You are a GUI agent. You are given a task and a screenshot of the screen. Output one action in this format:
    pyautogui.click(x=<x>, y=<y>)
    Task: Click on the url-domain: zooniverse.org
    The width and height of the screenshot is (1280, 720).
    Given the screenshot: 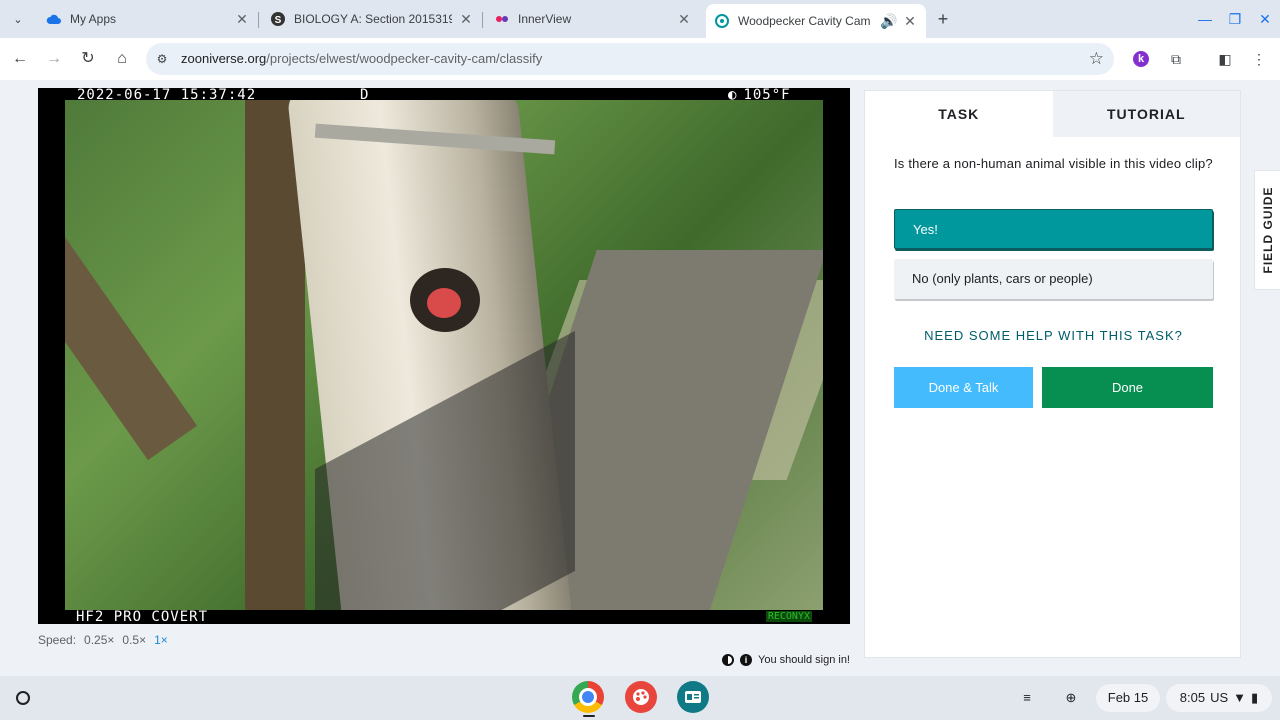 What is the action you would take?
    pyautogui.click(x=224, y=58)
    